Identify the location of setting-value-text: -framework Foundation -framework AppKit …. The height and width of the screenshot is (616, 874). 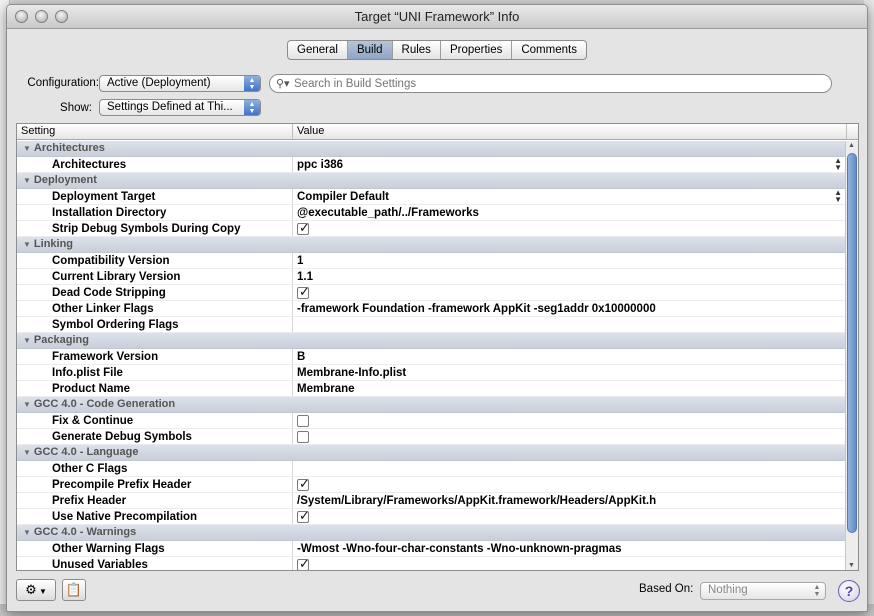
(476, 309).